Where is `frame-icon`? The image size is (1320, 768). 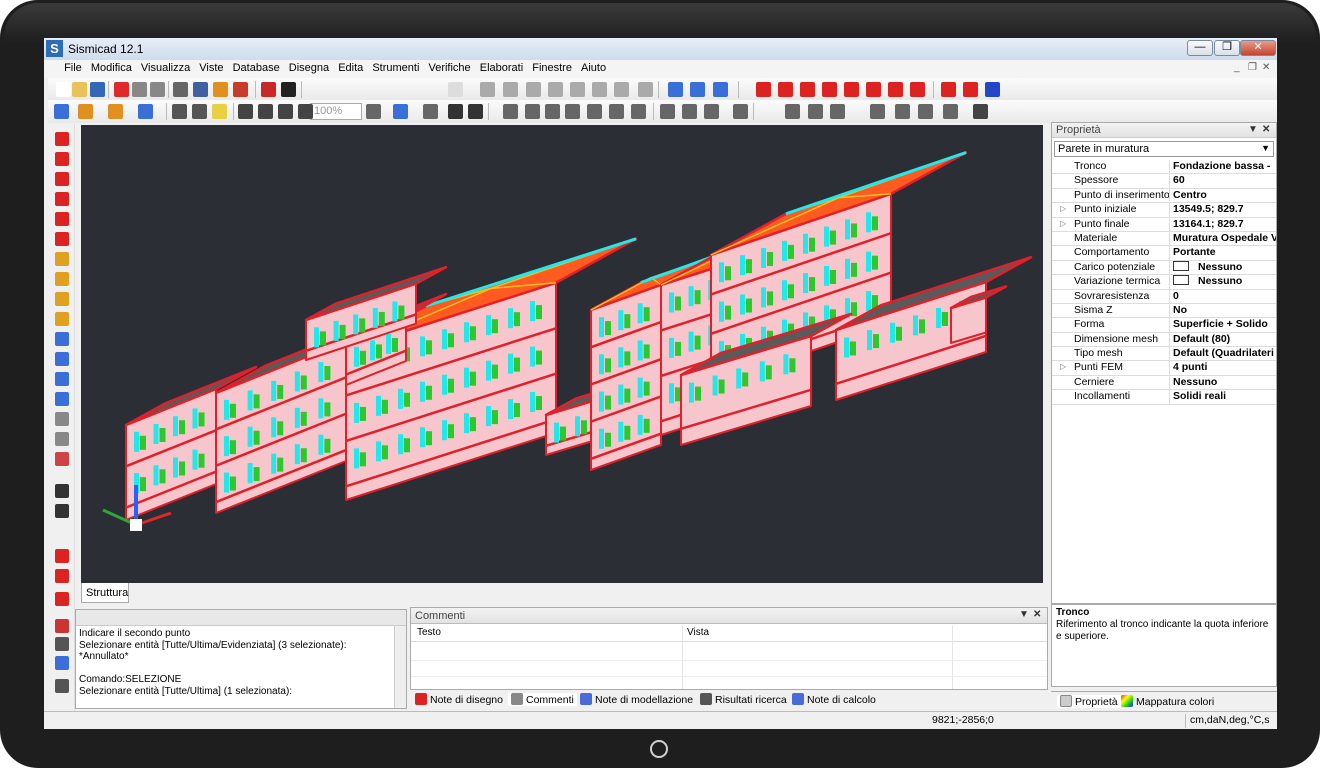
frame-icon is located at coordinates (645, 89).